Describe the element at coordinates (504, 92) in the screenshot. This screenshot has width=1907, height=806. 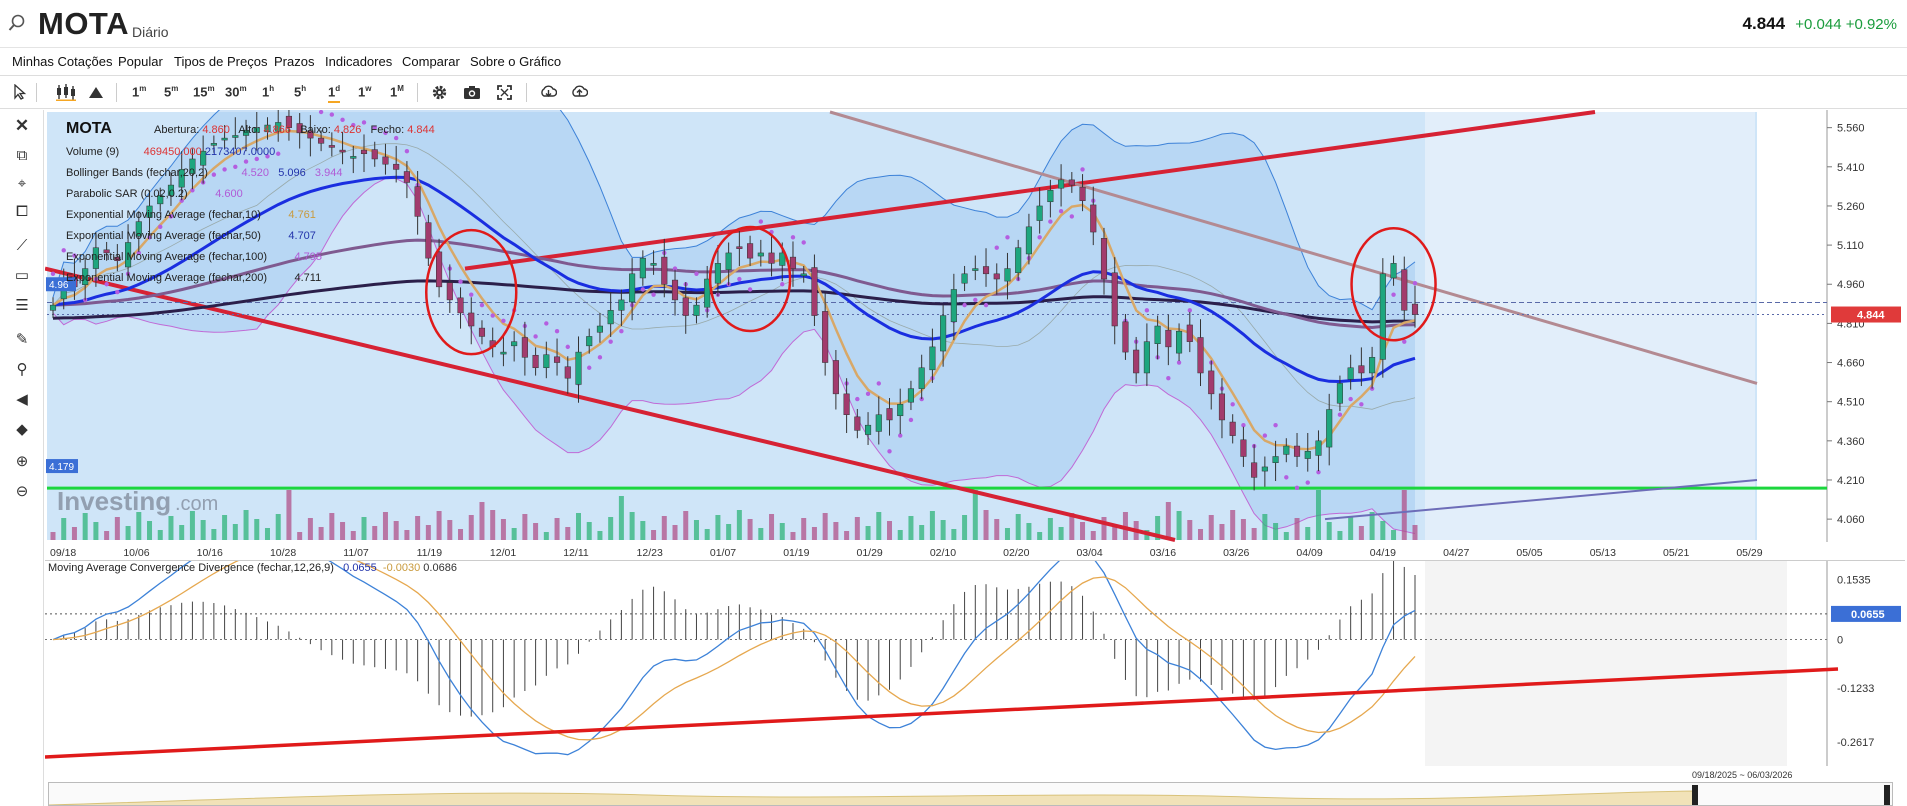
I see `fullscreen-icon` at that location.